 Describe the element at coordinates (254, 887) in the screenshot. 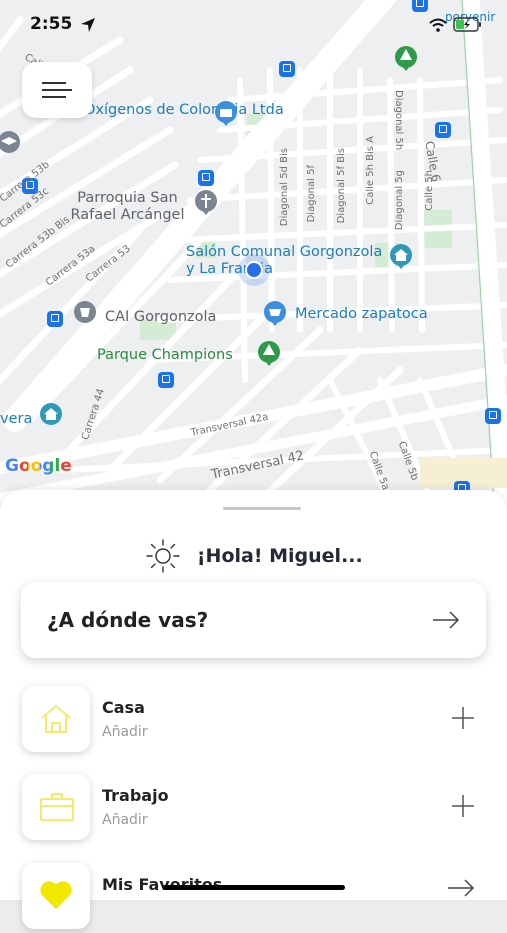

I see `home-indicator` at that location.